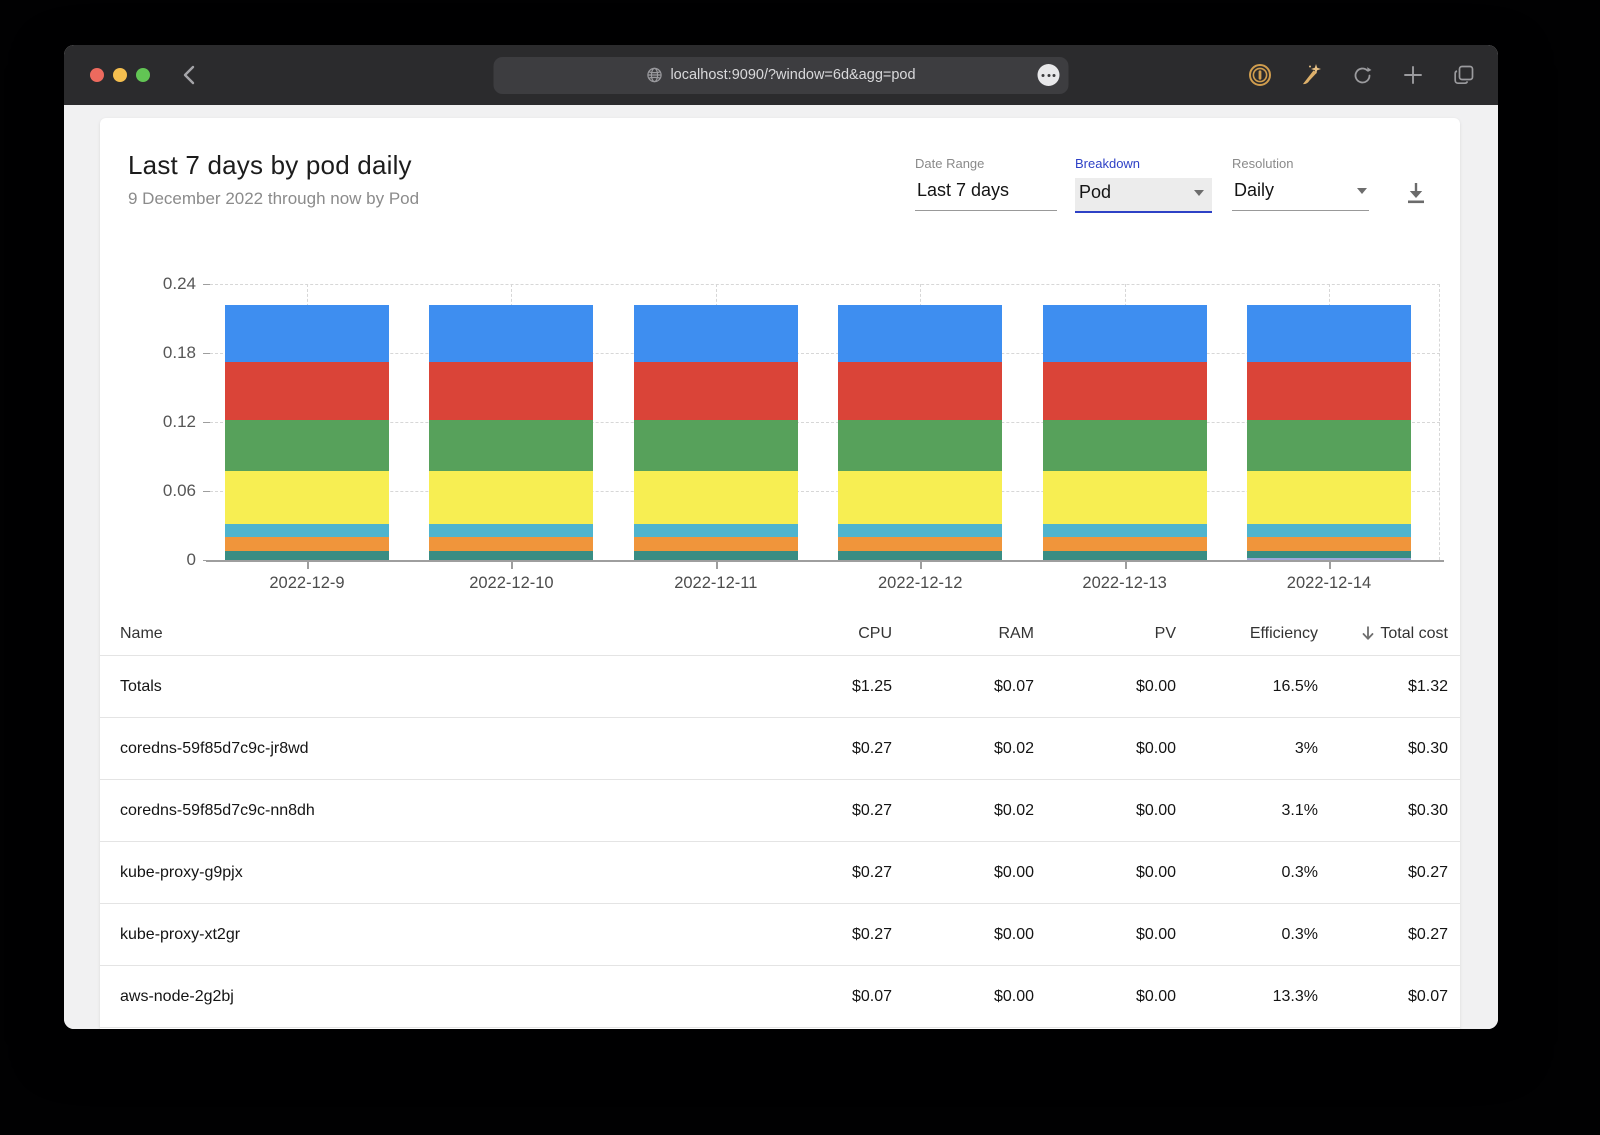 Image resolution: width=1600 pixels, height=1135 pixels. Describe the element at coordinates (780, 873) in the screenshot. I see `table-row-kube-proxy-g9pjx: kube-proxy-g9pjx $0.27 $0.00 $0.00 0.3% $0.27` at that location.